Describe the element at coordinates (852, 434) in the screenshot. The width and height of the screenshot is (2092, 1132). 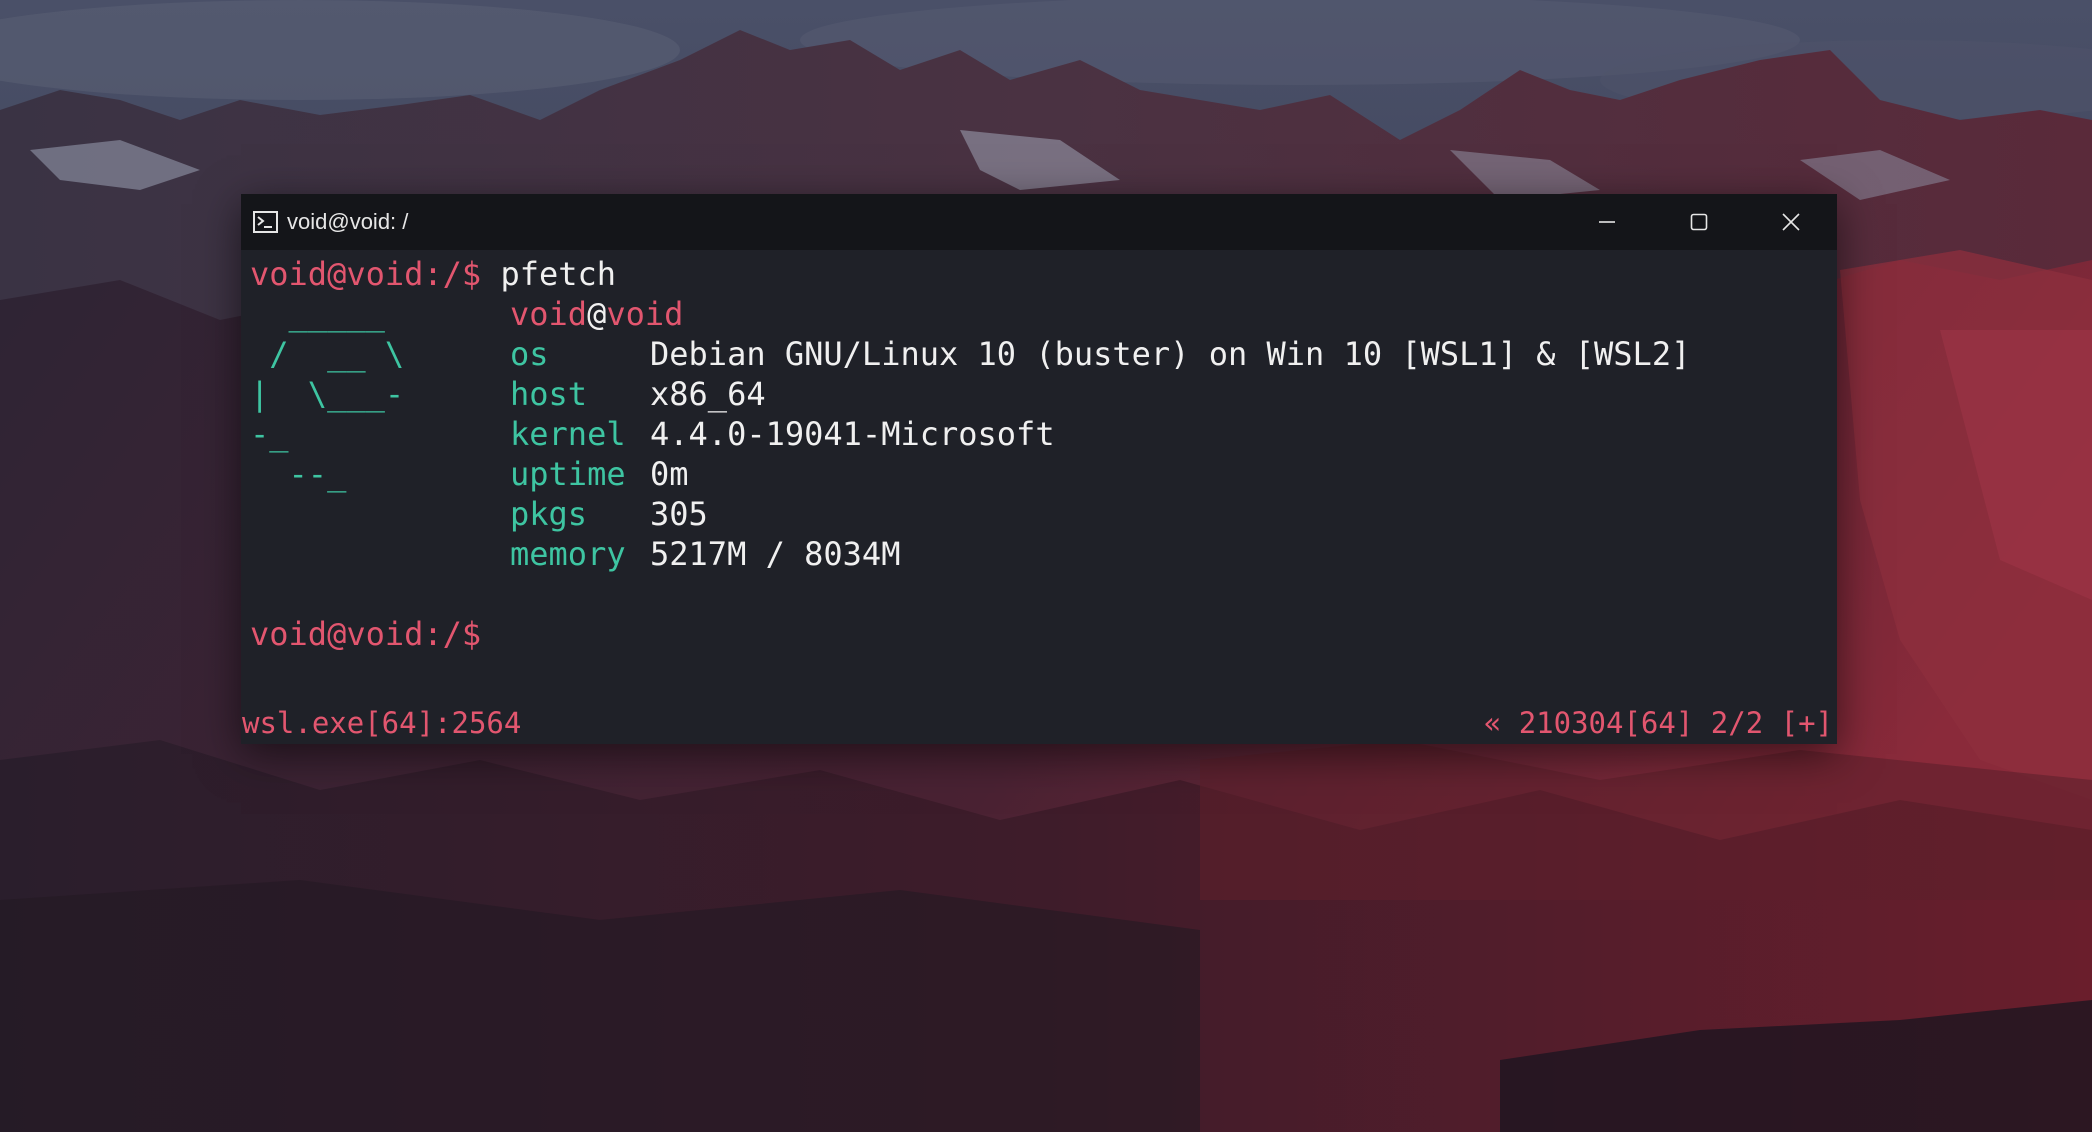
I see `info-value: 4.4.0-19041-Microsoft` at that location.